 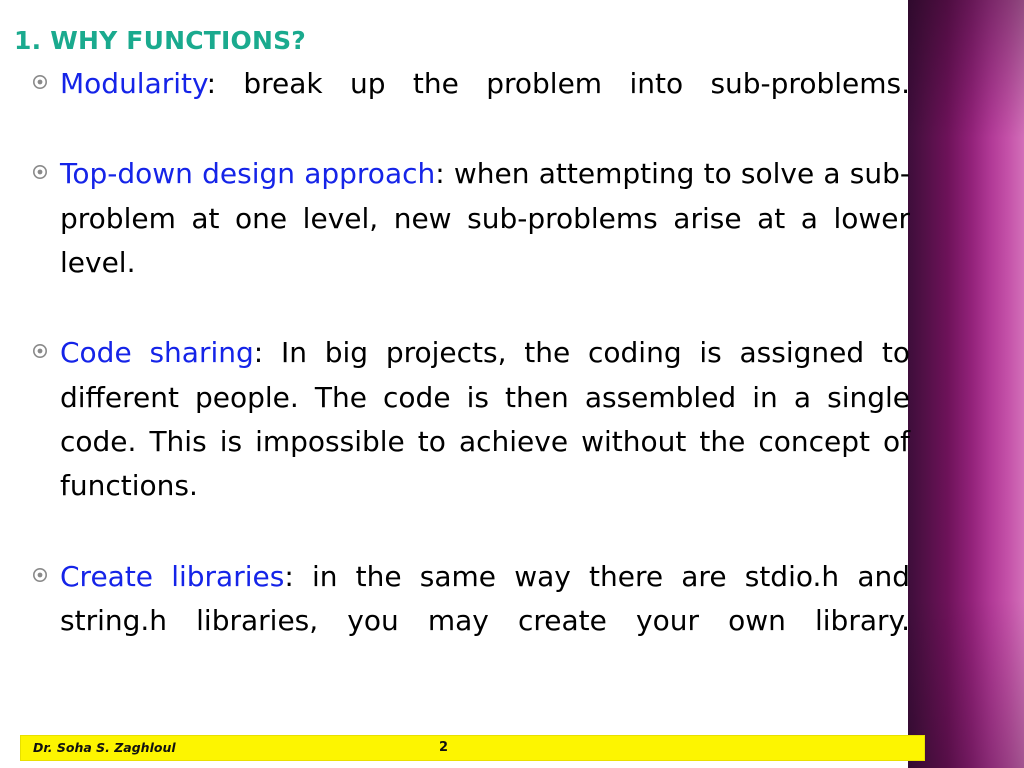 What do you see at coordinates (160, 40) in the screenshot?
I see `page-title: 1. WHY FUNCTIONS?` at bounding box center [160, 40].